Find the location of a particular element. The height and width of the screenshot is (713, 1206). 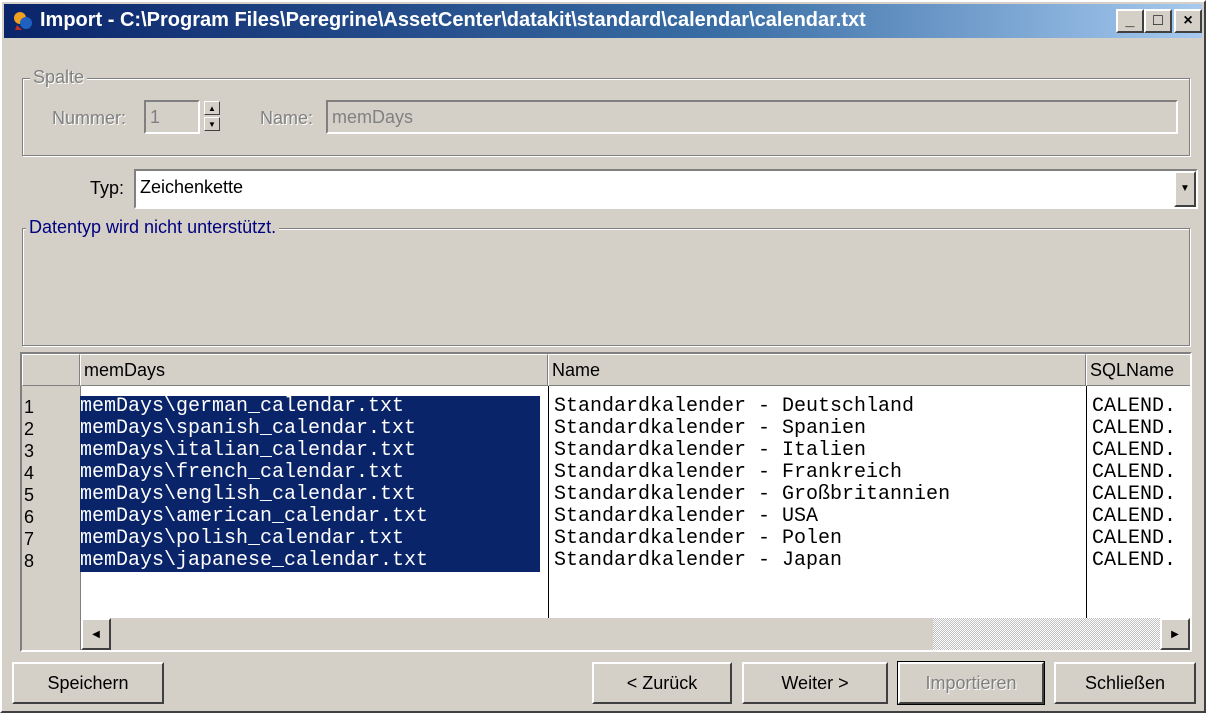

row-number: 8 is located at coordinates (29, 561).